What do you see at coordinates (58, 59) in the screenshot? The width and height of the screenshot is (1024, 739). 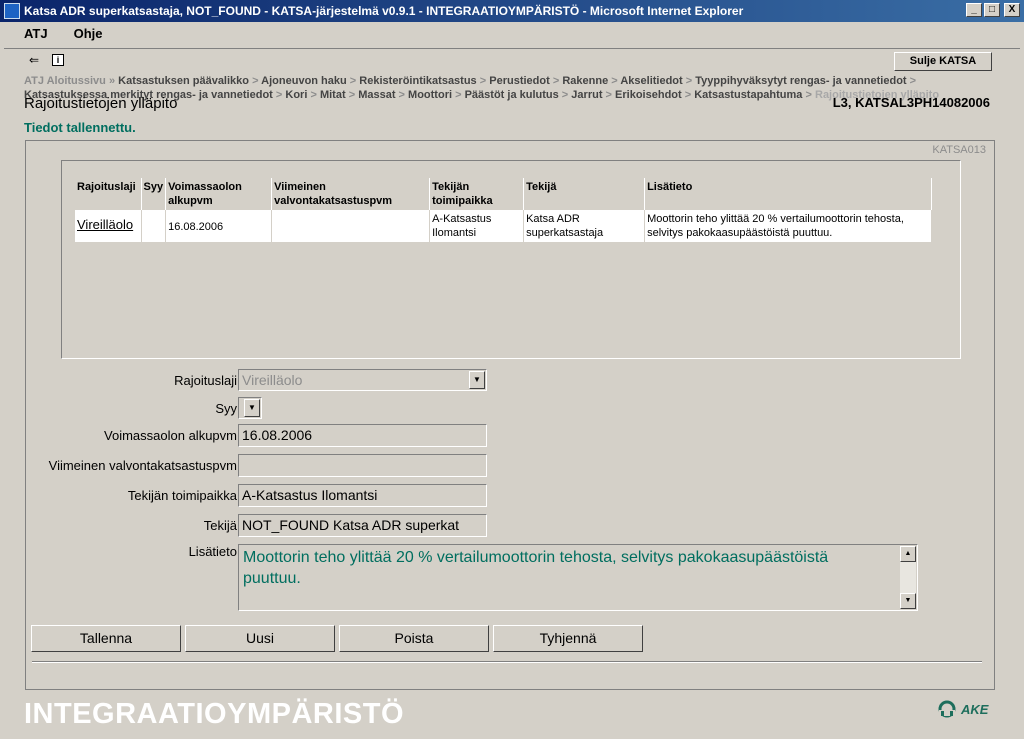 I see `info-icon: i` at bounding box center [58, 59].